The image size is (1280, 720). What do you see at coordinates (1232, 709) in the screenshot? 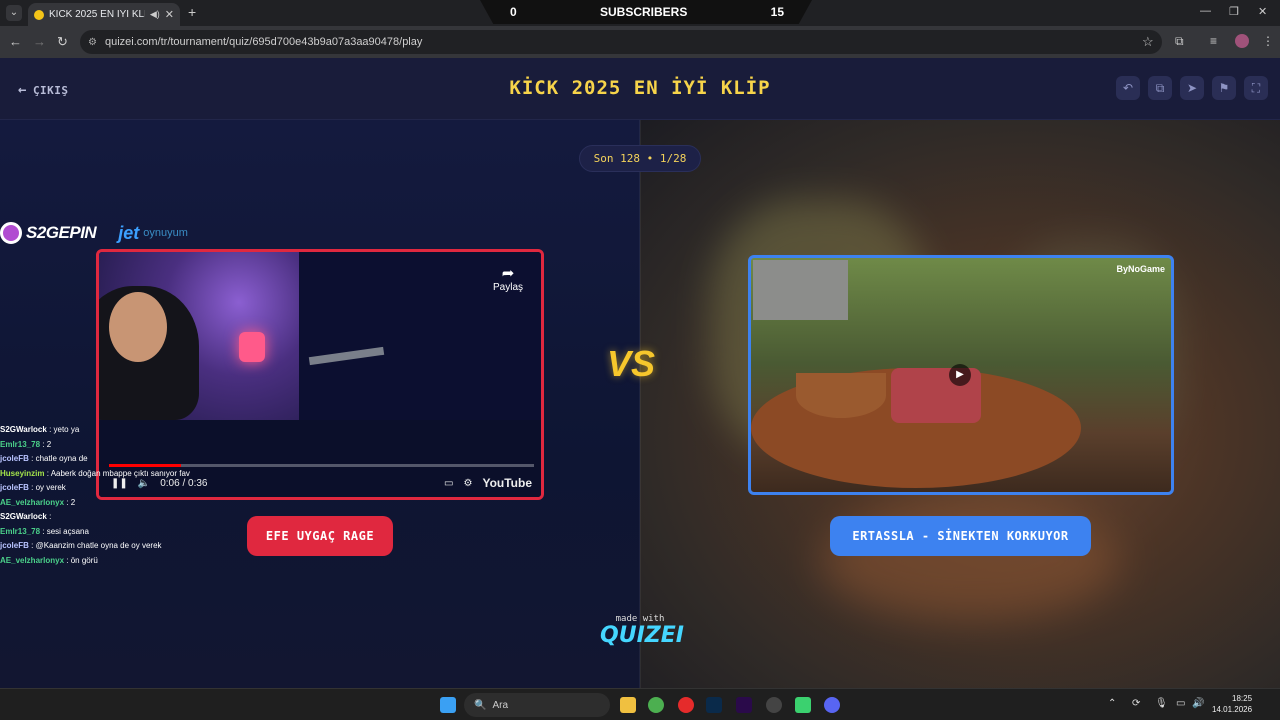
I see `clock-date: 14.01.2026` at bounding box center [1232, 709].